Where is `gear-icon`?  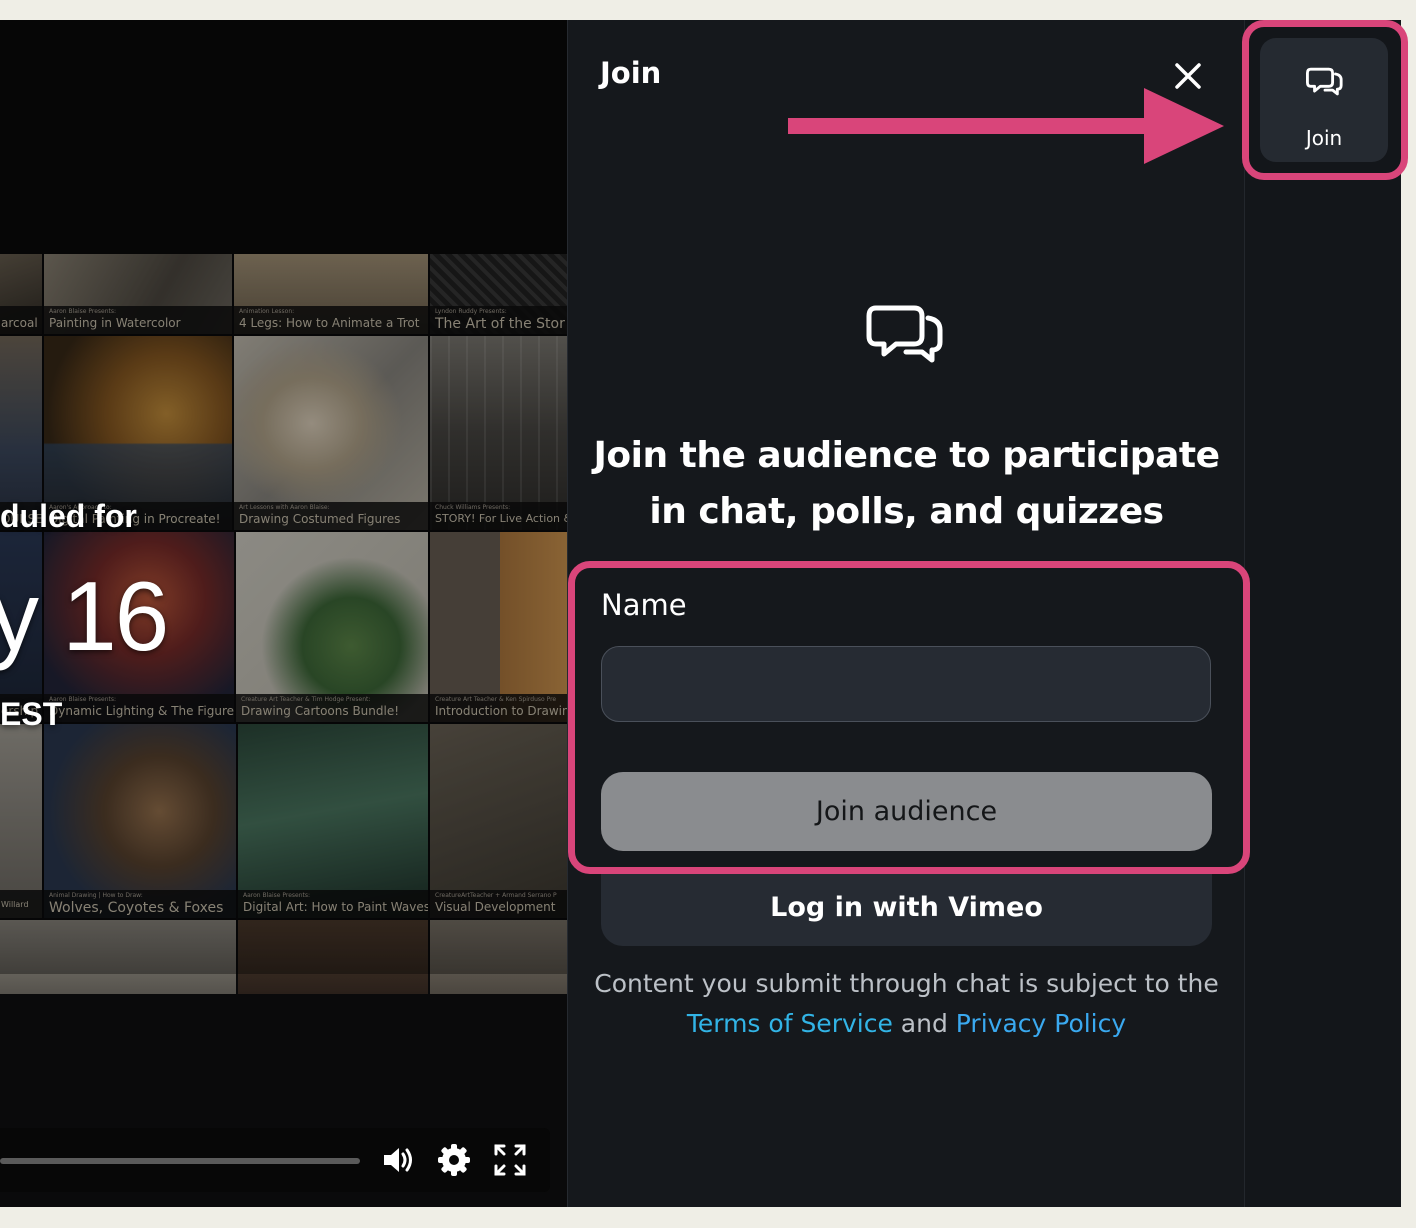
gear-icon is located at coordinates (454, 1160).